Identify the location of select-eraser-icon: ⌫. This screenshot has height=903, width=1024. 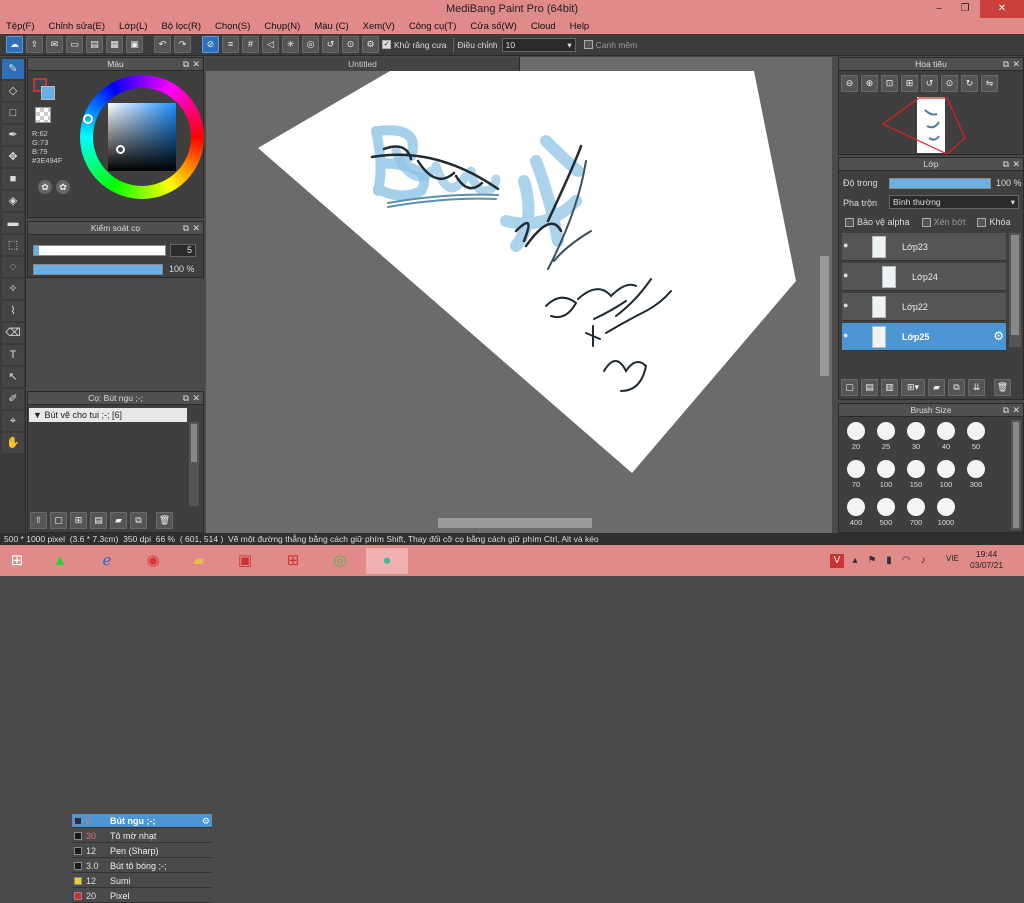
(13, 333).